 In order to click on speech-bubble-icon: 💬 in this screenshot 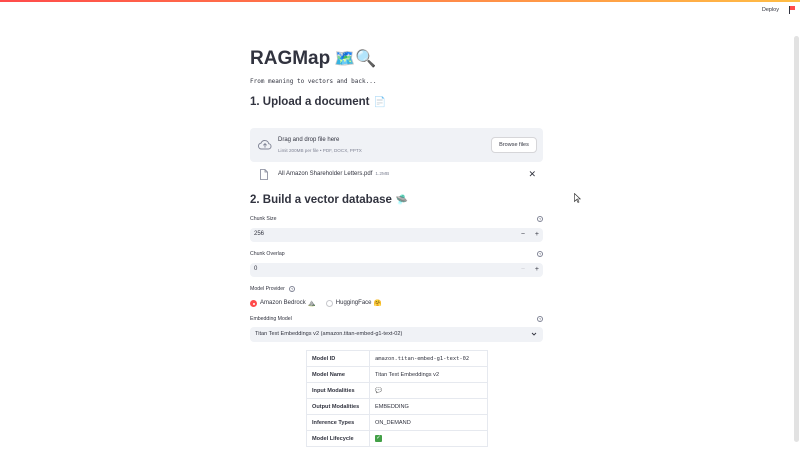, I will do `click(428, 390)`.